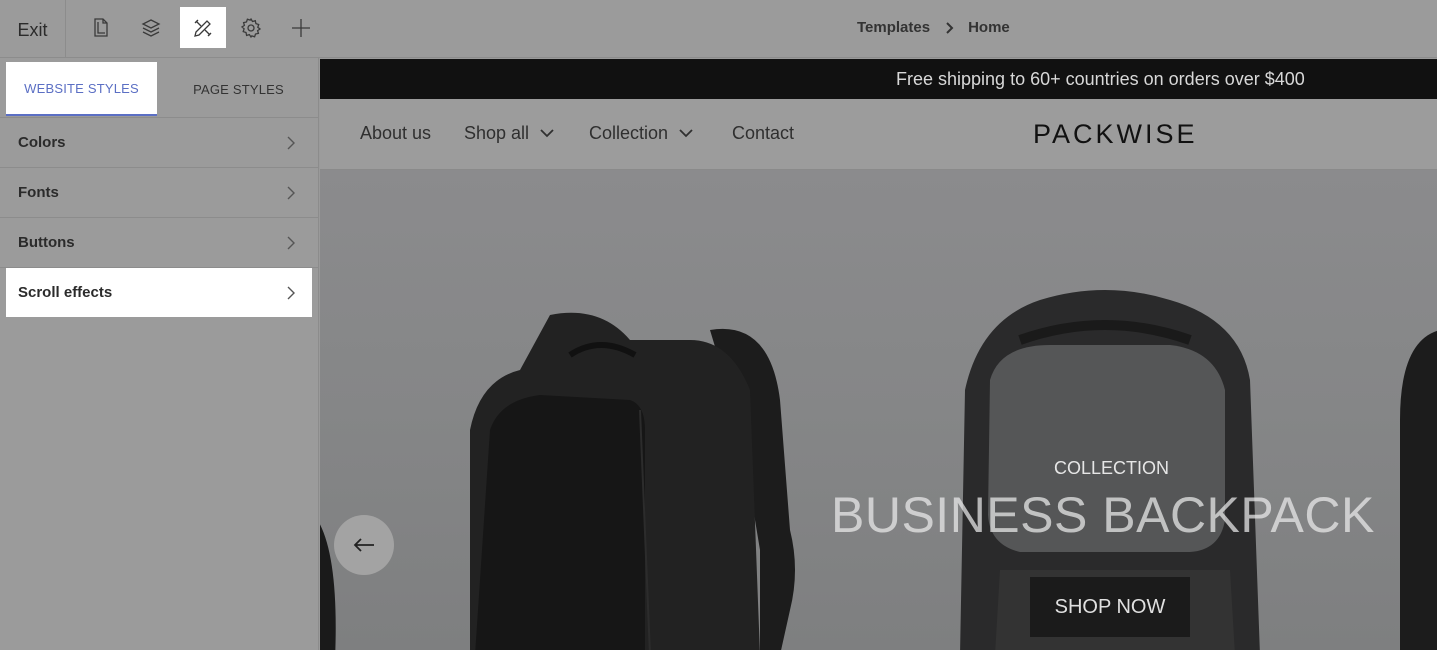 The height and width of the screenshot is (650, 1437). Describe the element at coordinates (159, 292) in the screenshot. I see `style-item-scroll-effects: Scroll effects` at that location.